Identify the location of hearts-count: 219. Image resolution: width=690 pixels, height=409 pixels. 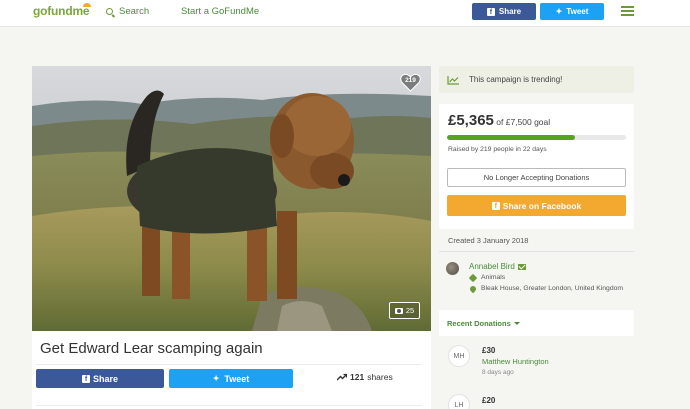
(410, 80).